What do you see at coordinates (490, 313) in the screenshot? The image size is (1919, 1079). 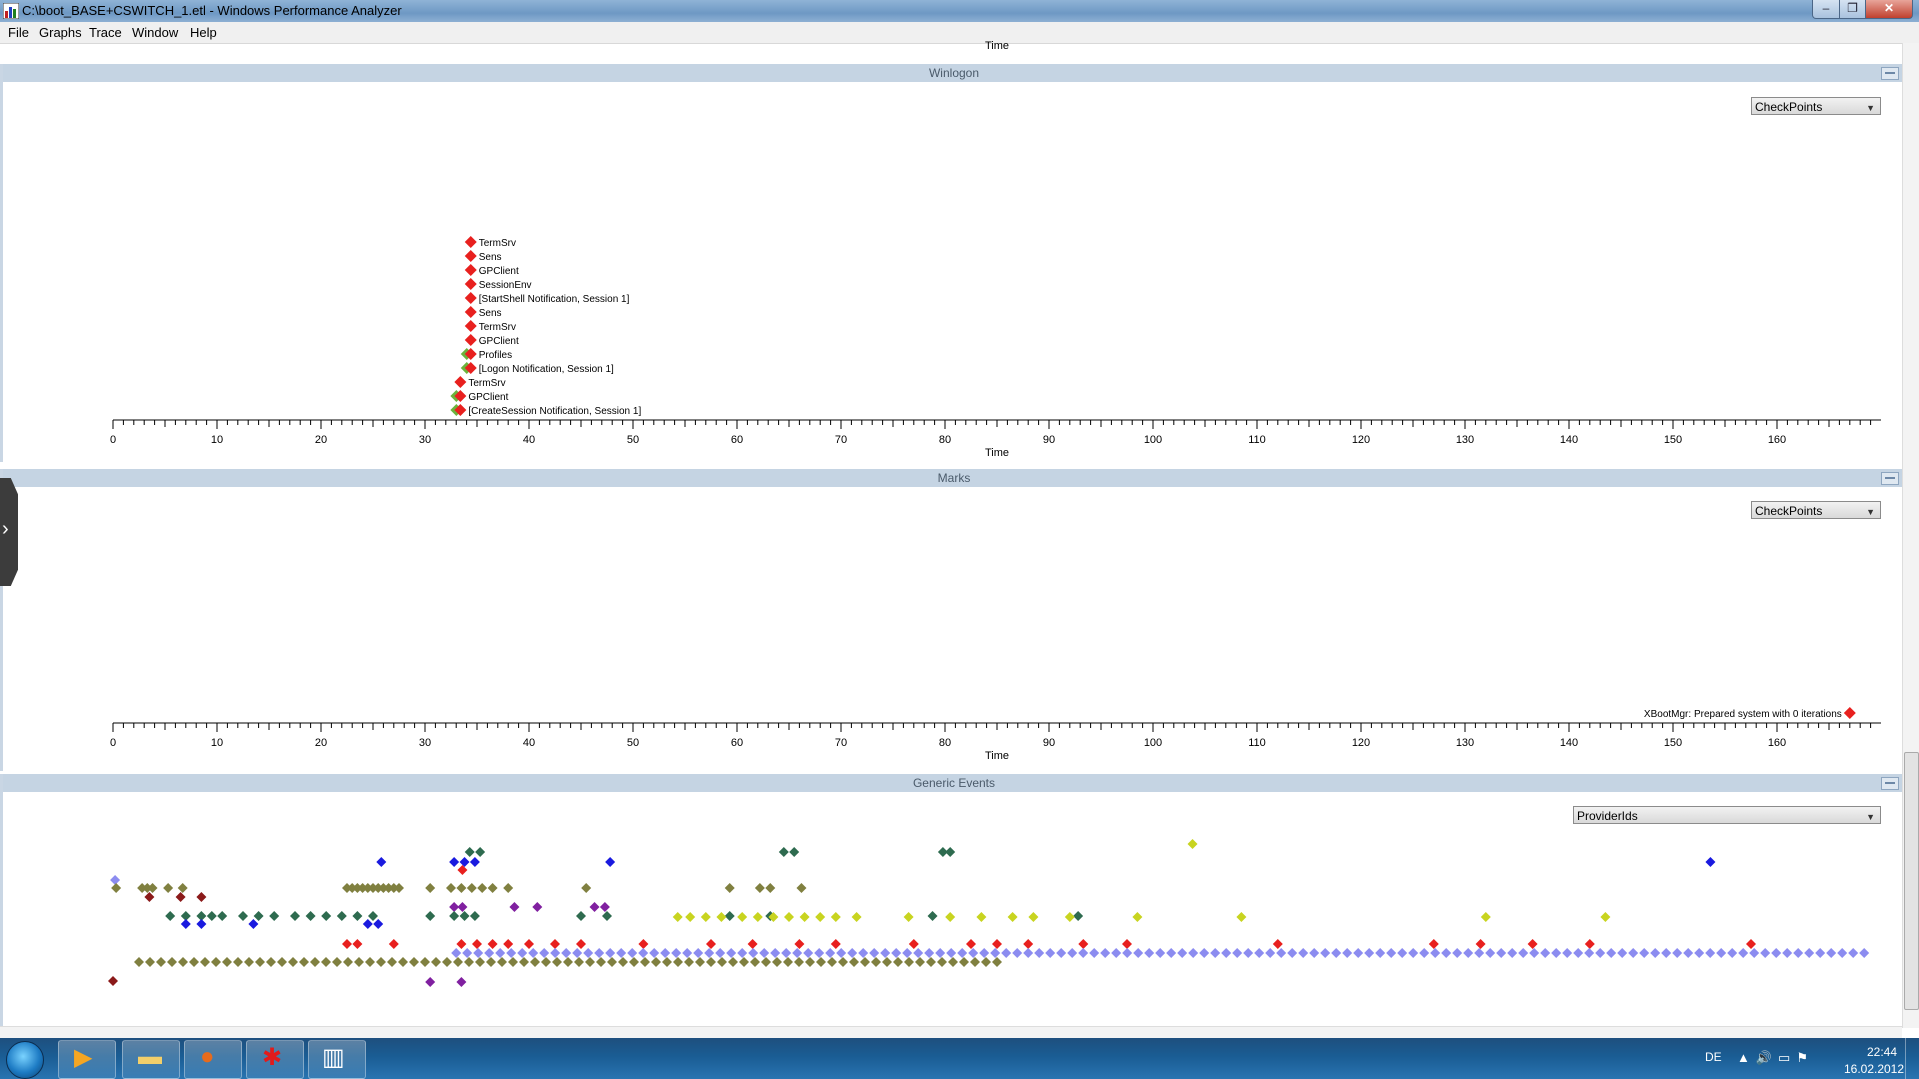 I see `checkpoint-label: Sens` at bounding box center [490, 313].